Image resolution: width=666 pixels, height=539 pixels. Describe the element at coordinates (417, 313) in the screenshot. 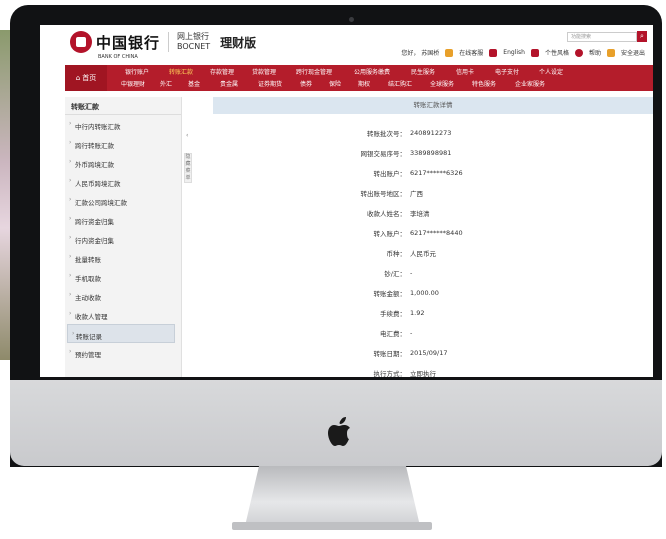

I see `detail-value: 1.92` at that location.